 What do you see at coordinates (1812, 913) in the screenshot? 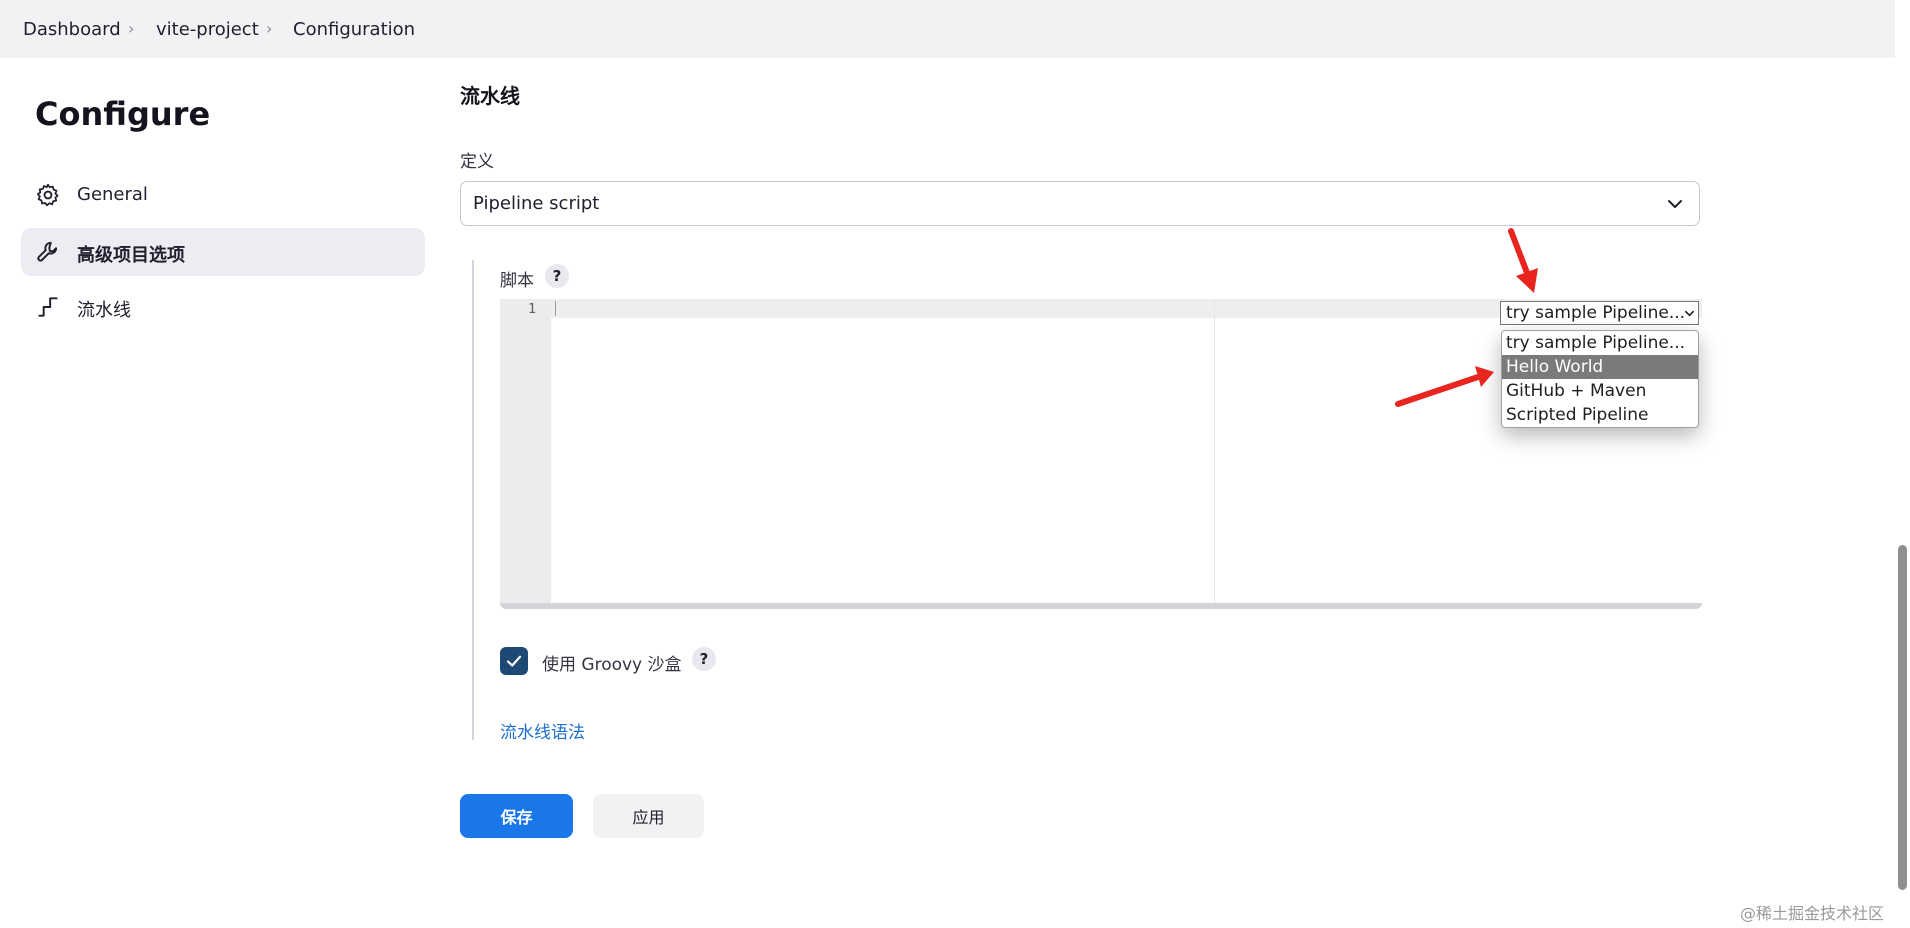
I see `watermark: @稀土掘金技术社区` at bounding box center [1812, 913].